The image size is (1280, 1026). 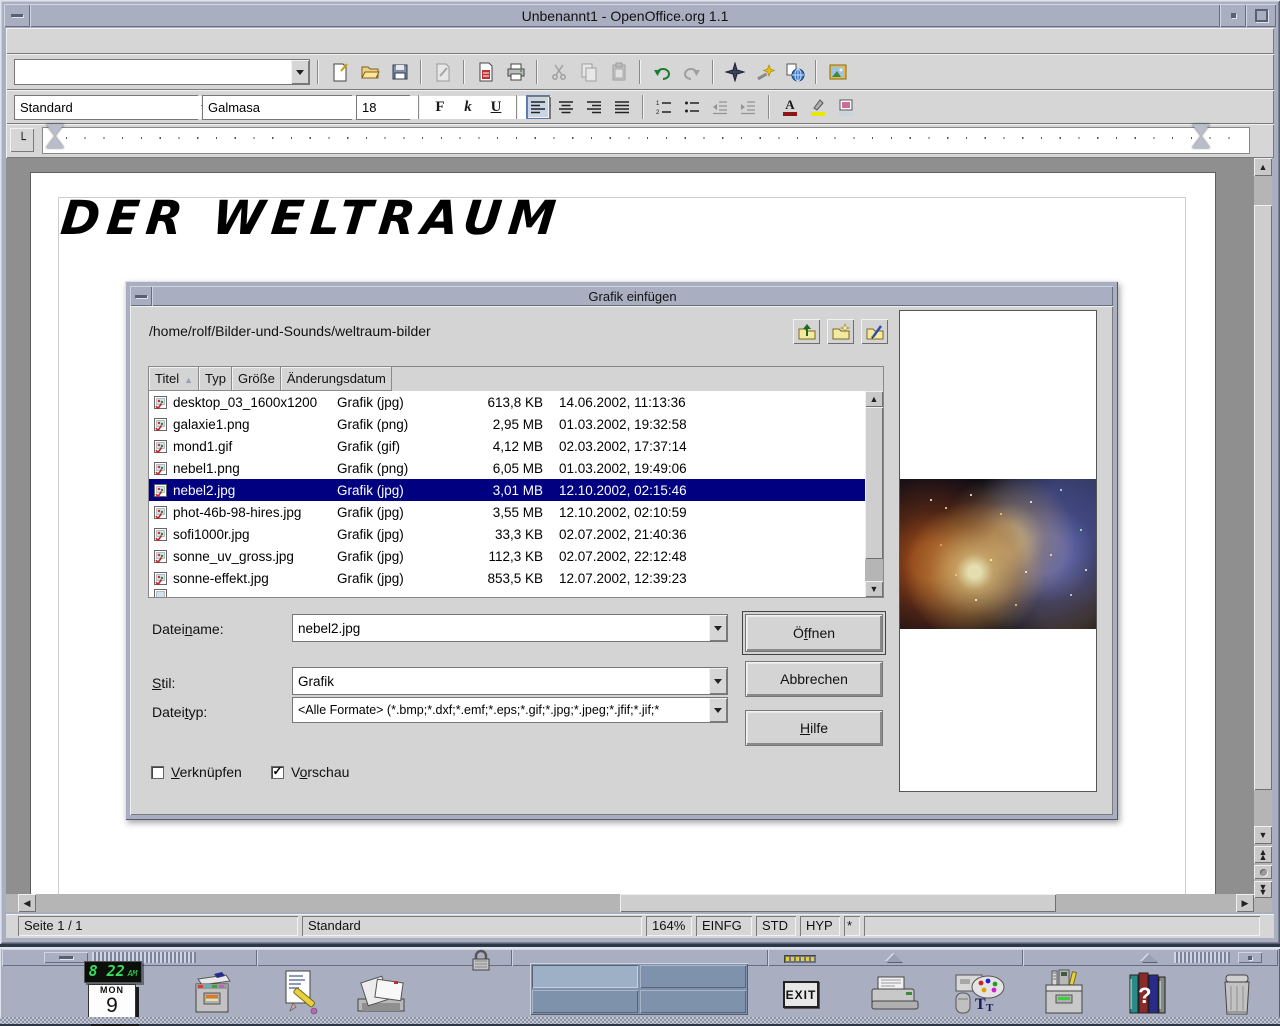 I want to click on url-input, so click(x=153, y=72).